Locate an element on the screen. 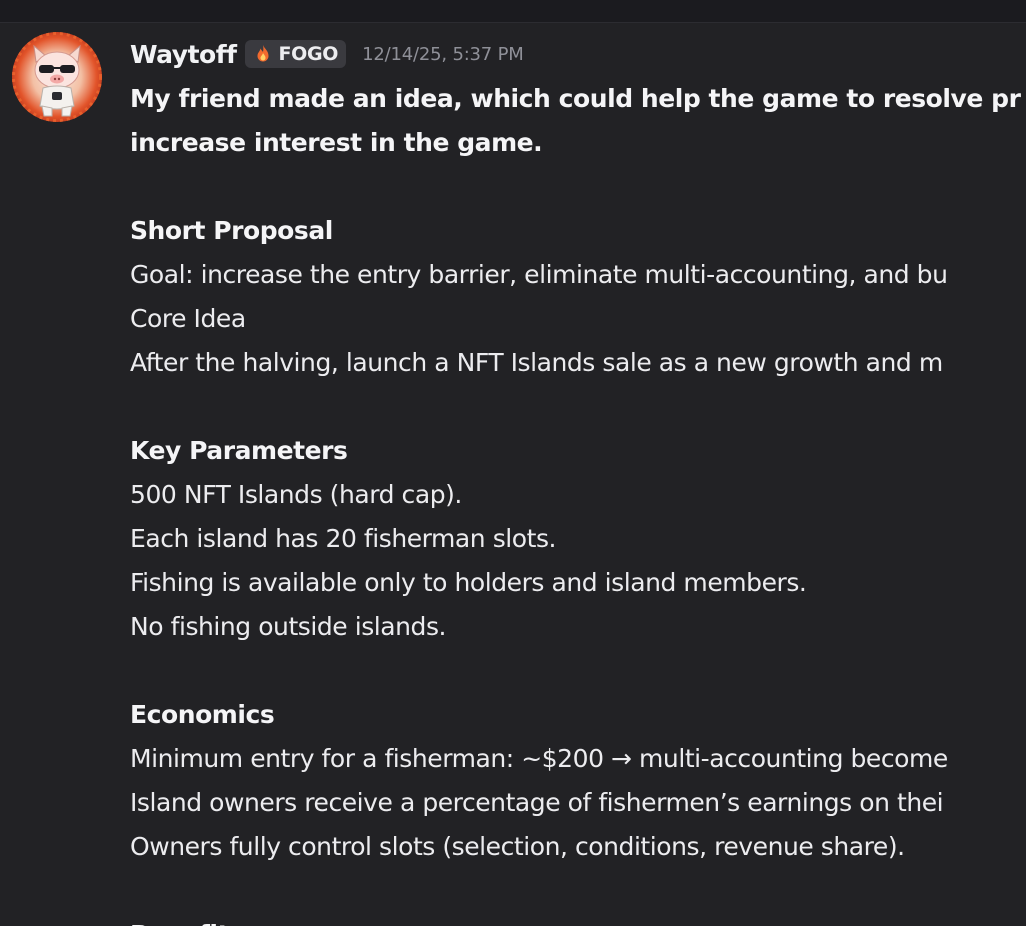 The image size is (1026, 926). server-tag: FOGO is located at coordinates (296, 54).